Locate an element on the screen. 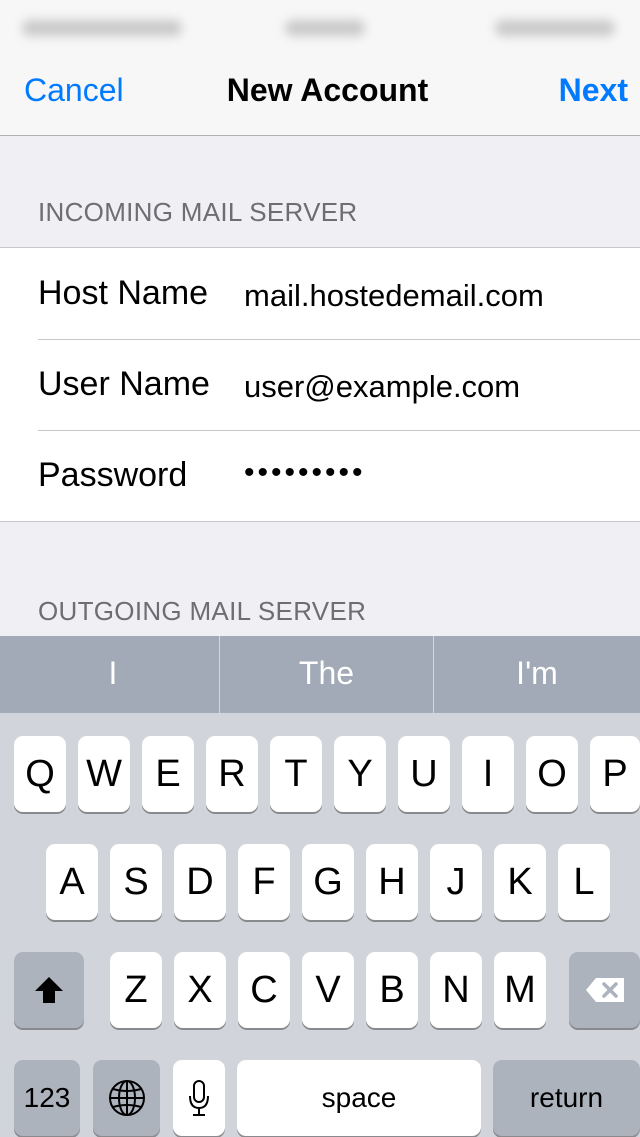  password-field: ••••••••• is located at coordinates (305, 473).